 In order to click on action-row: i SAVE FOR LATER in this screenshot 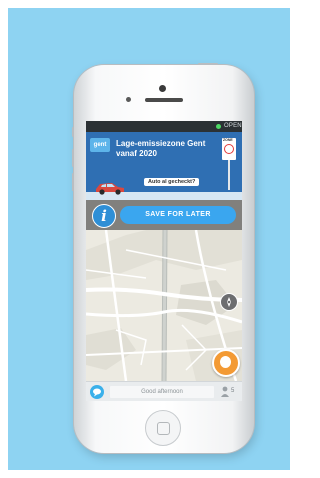, I will do `click(164, 215)`.